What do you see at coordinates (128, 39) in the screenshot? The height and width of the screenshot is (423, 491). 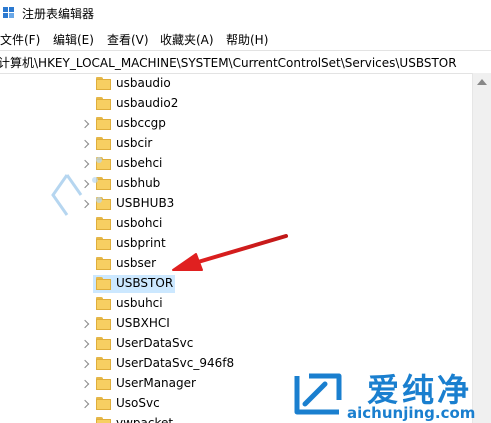 I see `menu-view: 查看(V)` at bounding box center [128, 39].